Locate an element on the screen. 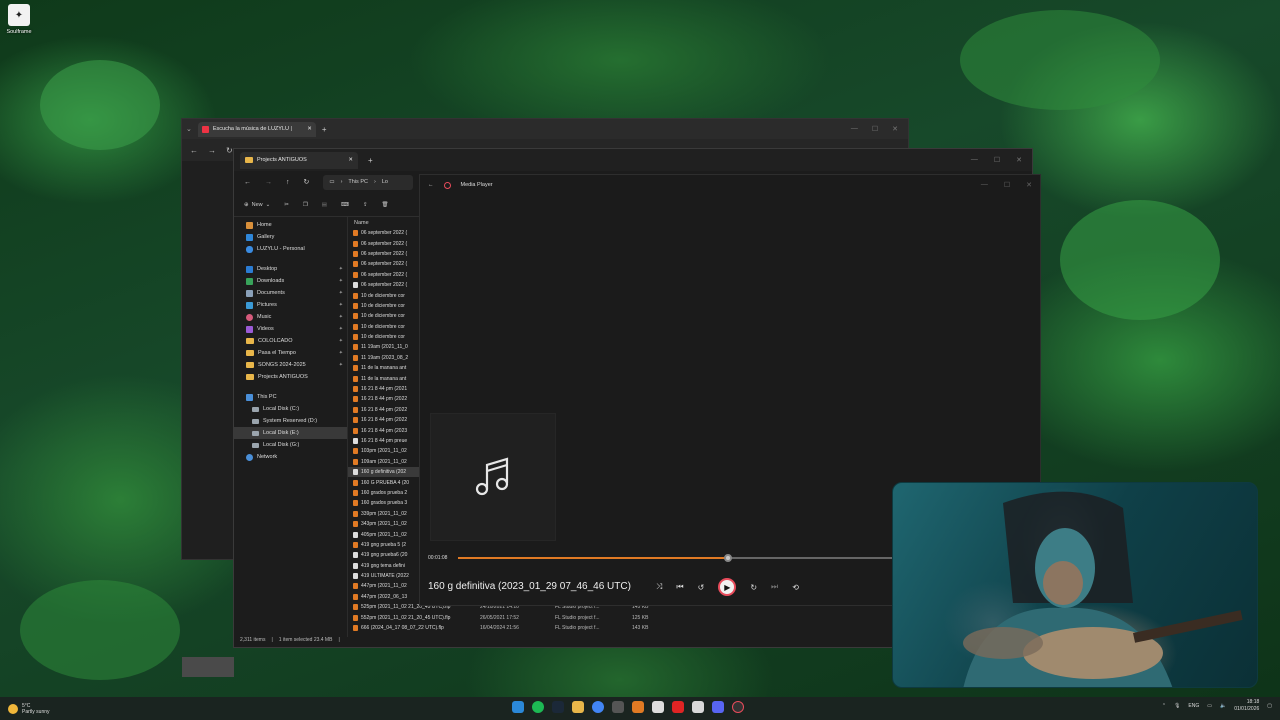 The image size is (1280, 720). sidebar-item-downloads: Downloads ✦ is located at coordinates (290, 281).